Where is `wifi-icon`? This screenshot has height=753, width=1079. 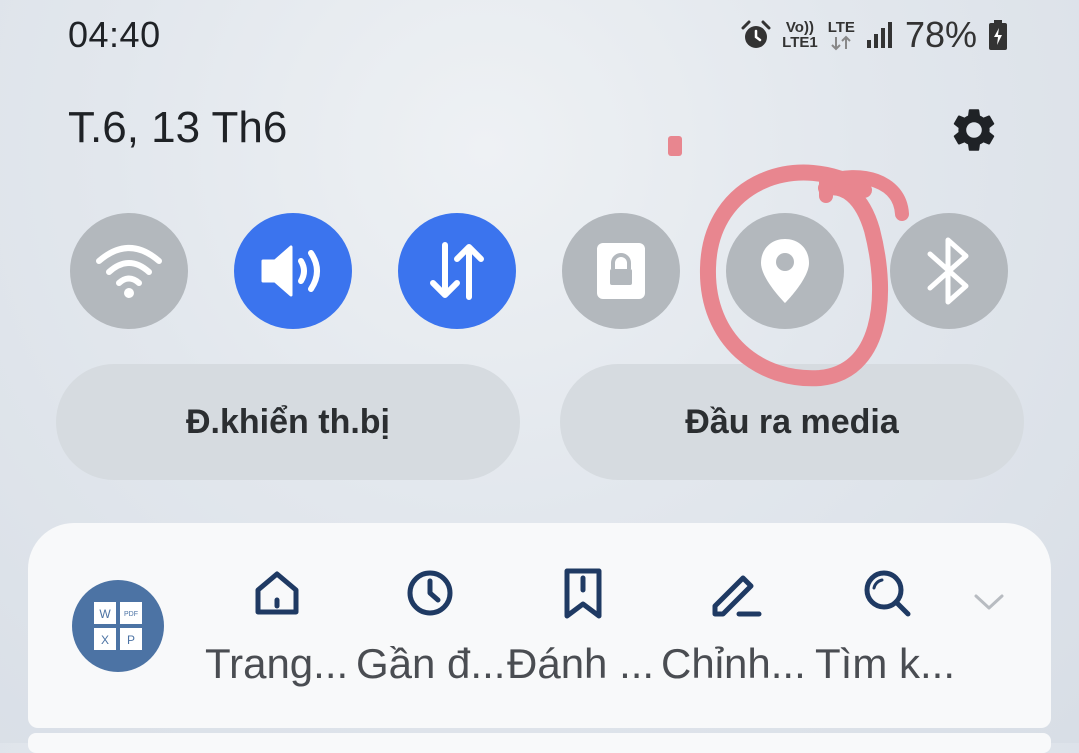 wifi-icon is located at coordinates (129, 271).